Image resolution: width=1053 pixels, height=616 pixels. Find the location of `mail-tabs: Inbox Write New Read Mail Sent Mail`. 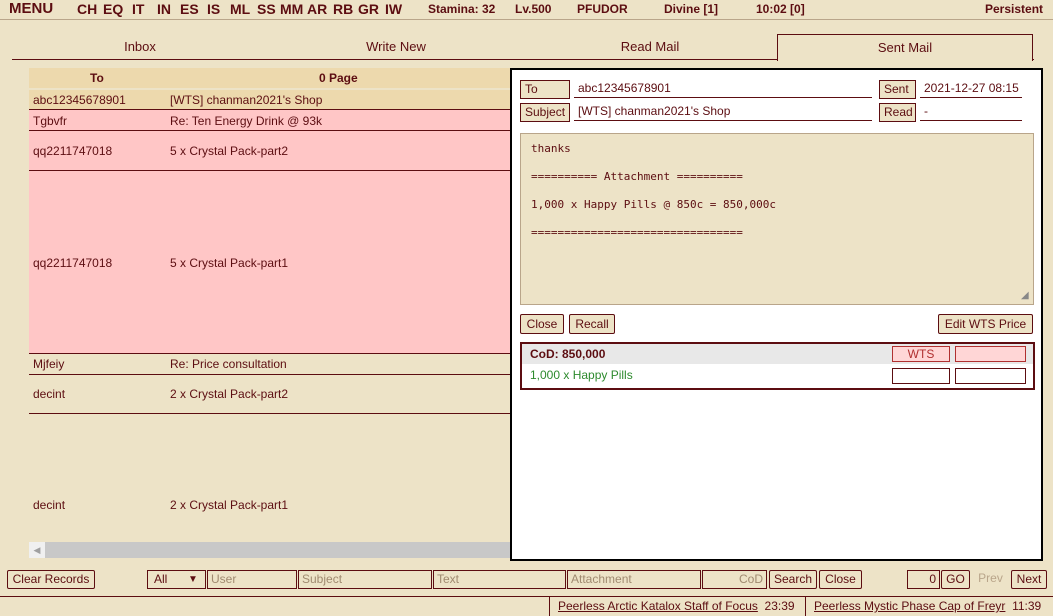

mail-tabs: Inbox Write New Read Mail Sent Mail is located at coordinates (523, 47).